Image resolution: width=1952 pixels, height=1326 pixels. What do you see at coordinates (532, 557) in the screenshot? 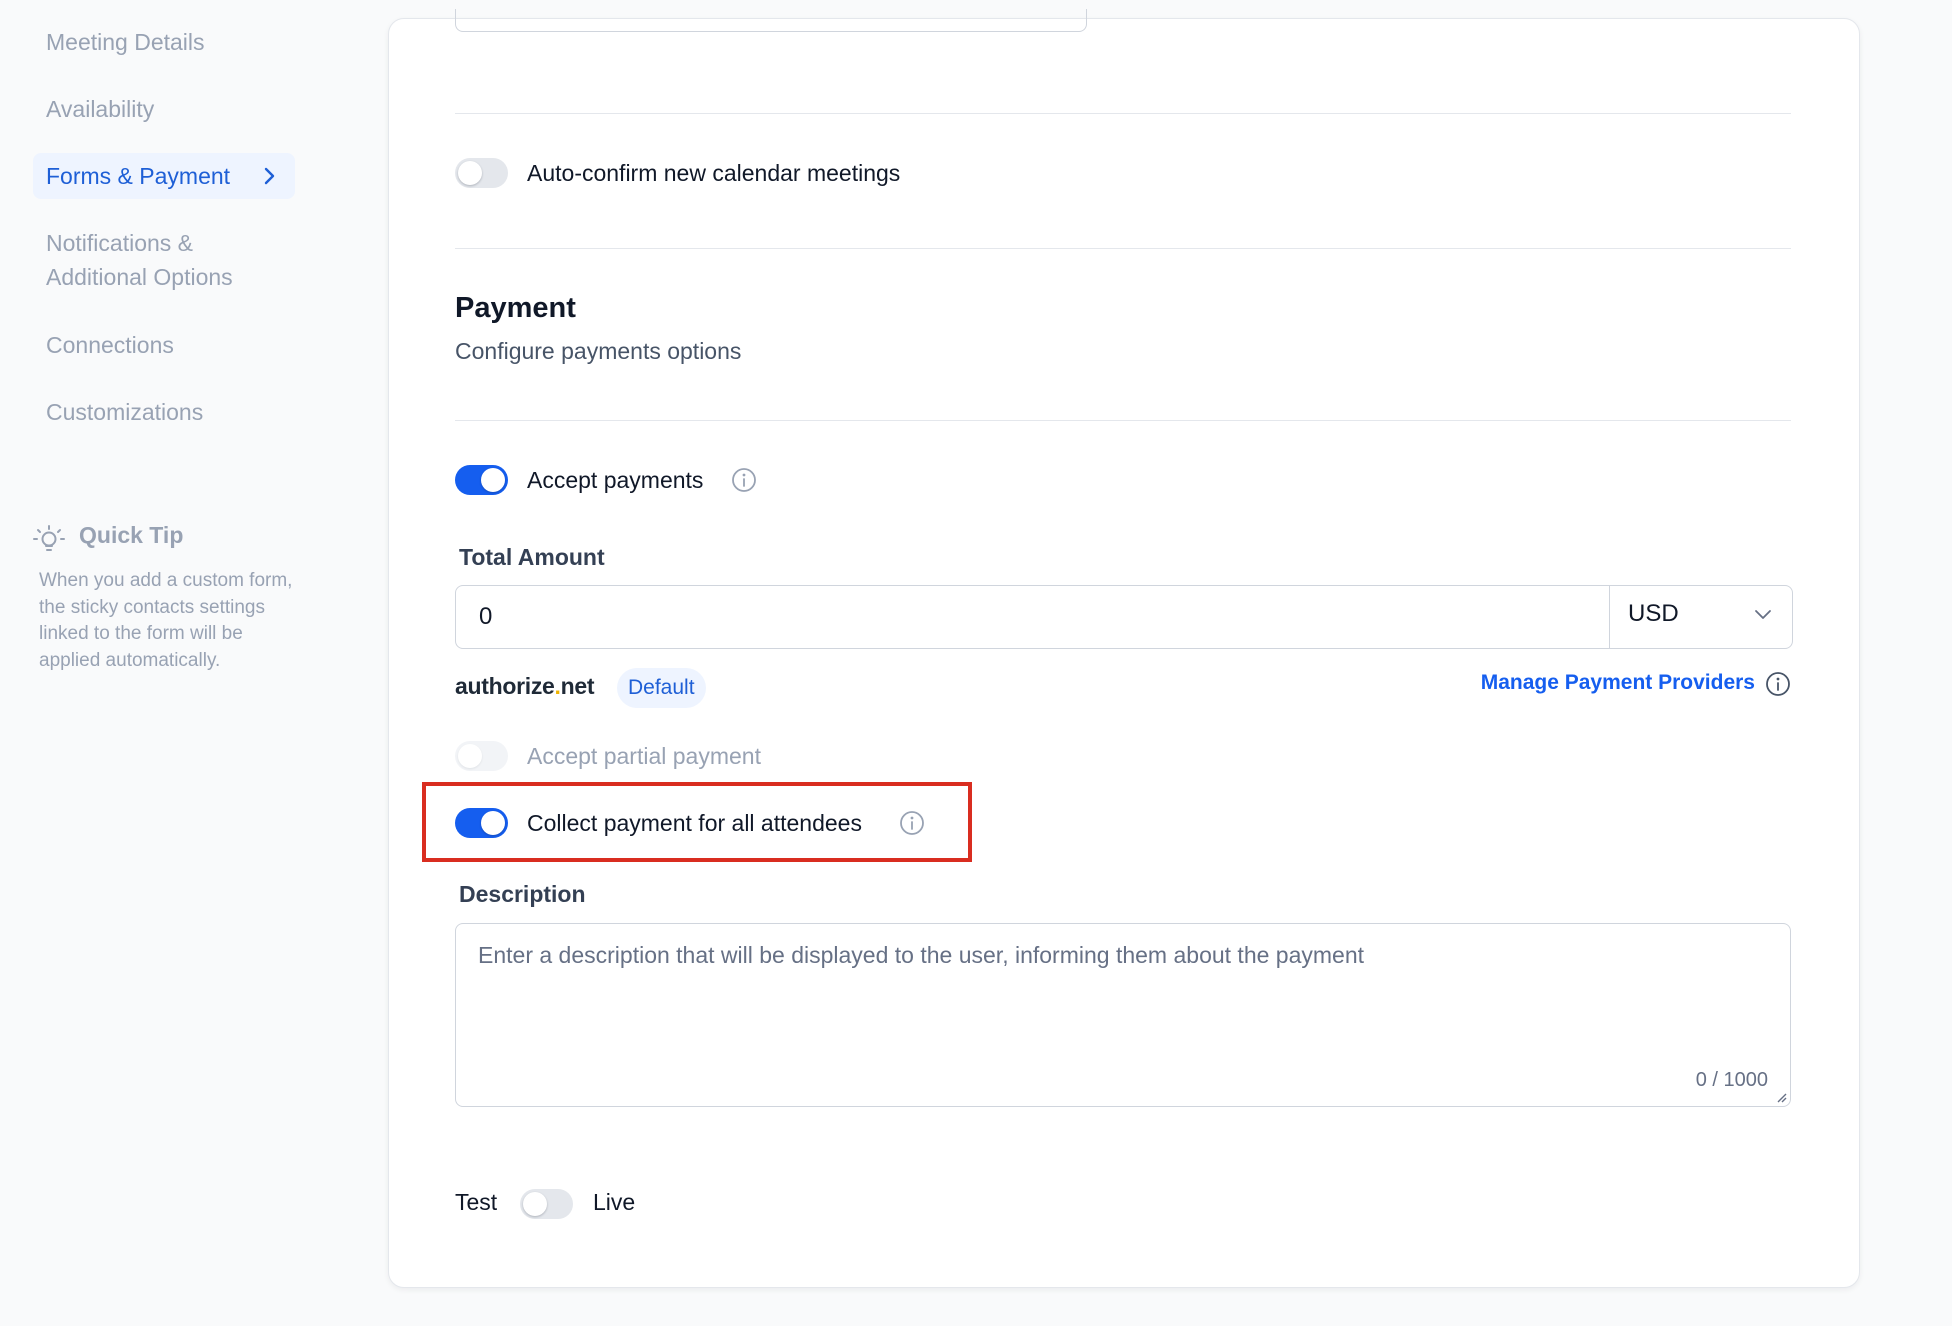
I see `total-amount-label: Total Amount` at bounding box center [532, 557].